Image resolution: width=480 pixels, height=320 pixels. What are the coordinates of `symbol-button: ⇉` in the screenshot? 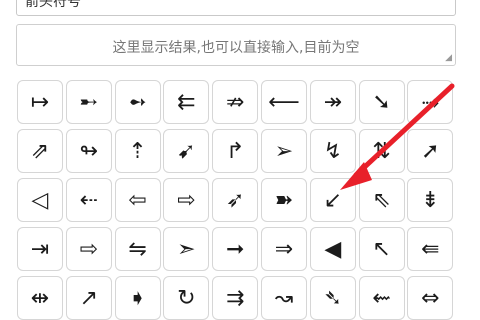 It's located at (235, 298).